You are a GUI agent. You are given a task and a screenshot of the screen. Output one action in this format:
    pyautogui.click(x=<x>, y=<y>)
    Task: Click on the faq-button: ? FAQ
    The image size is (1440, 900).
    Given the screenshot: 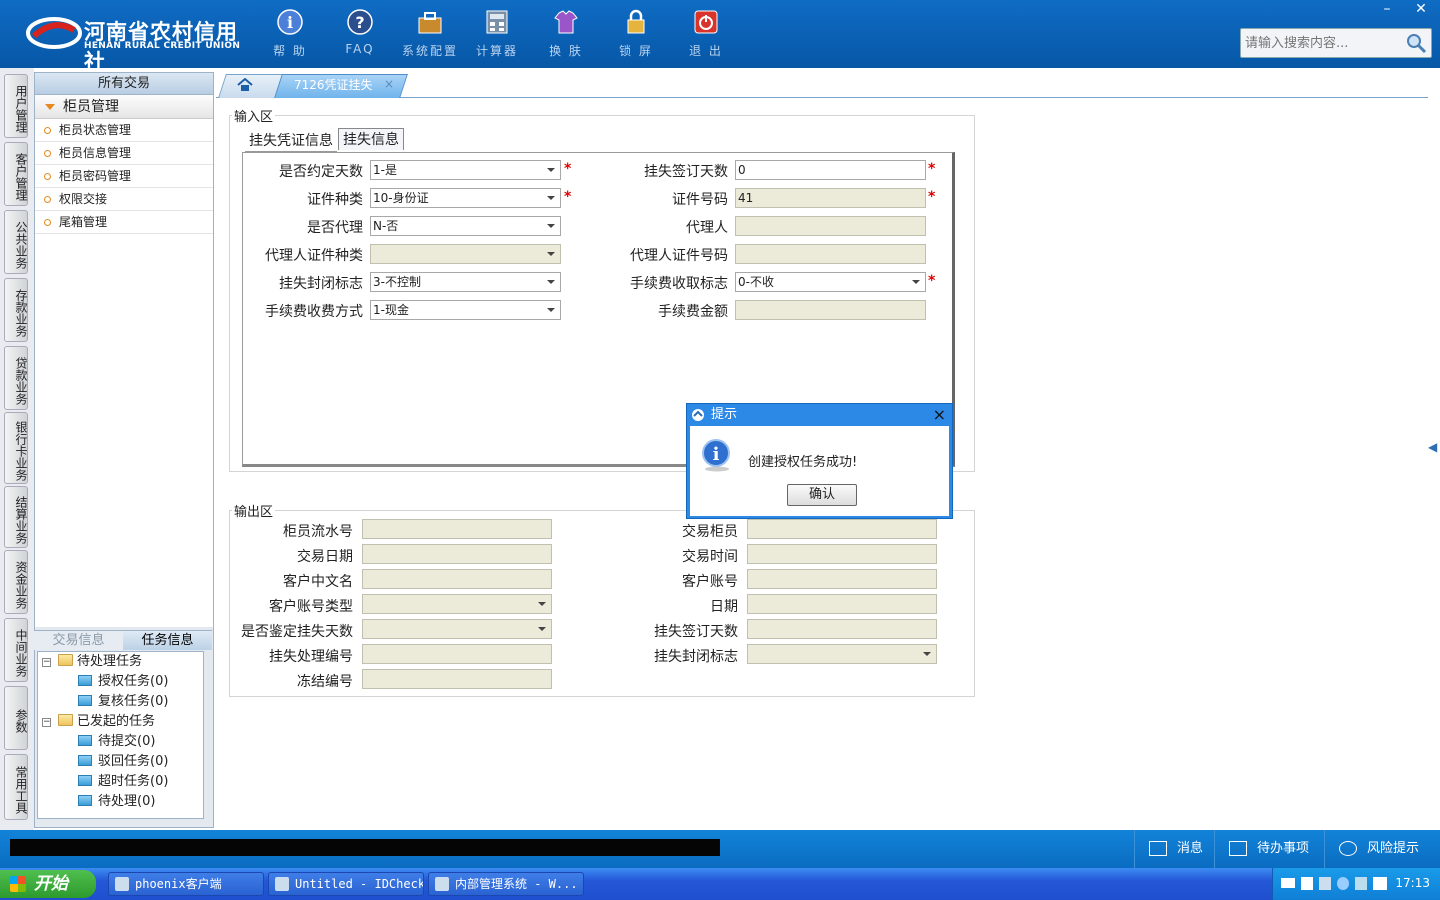 What is the action you would take?
    pyautogui.click(x=360, y=35)
    